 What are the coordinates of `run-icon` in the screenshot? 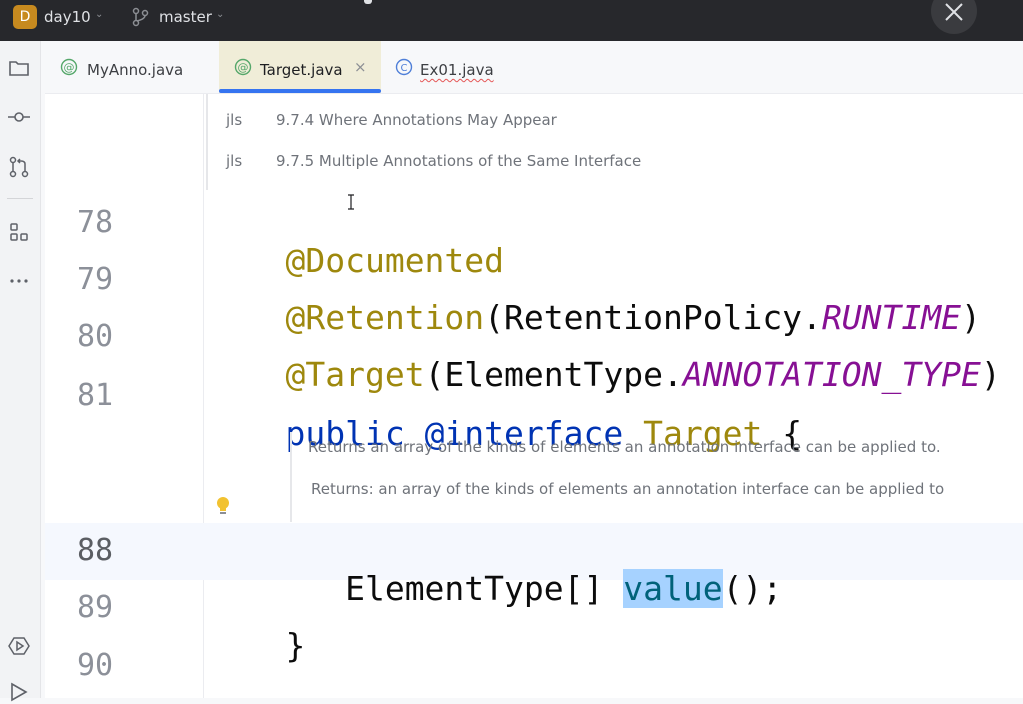 It's located at (19, 692).